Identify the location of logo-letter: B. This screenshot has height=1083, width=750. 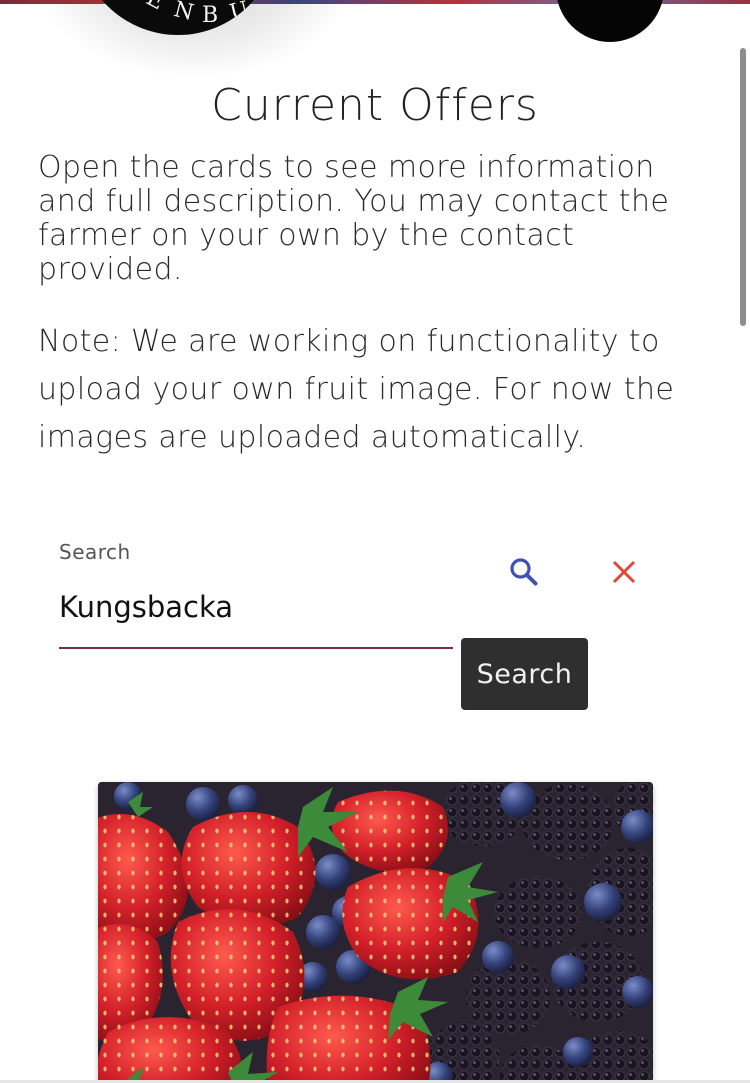
(210, 15).